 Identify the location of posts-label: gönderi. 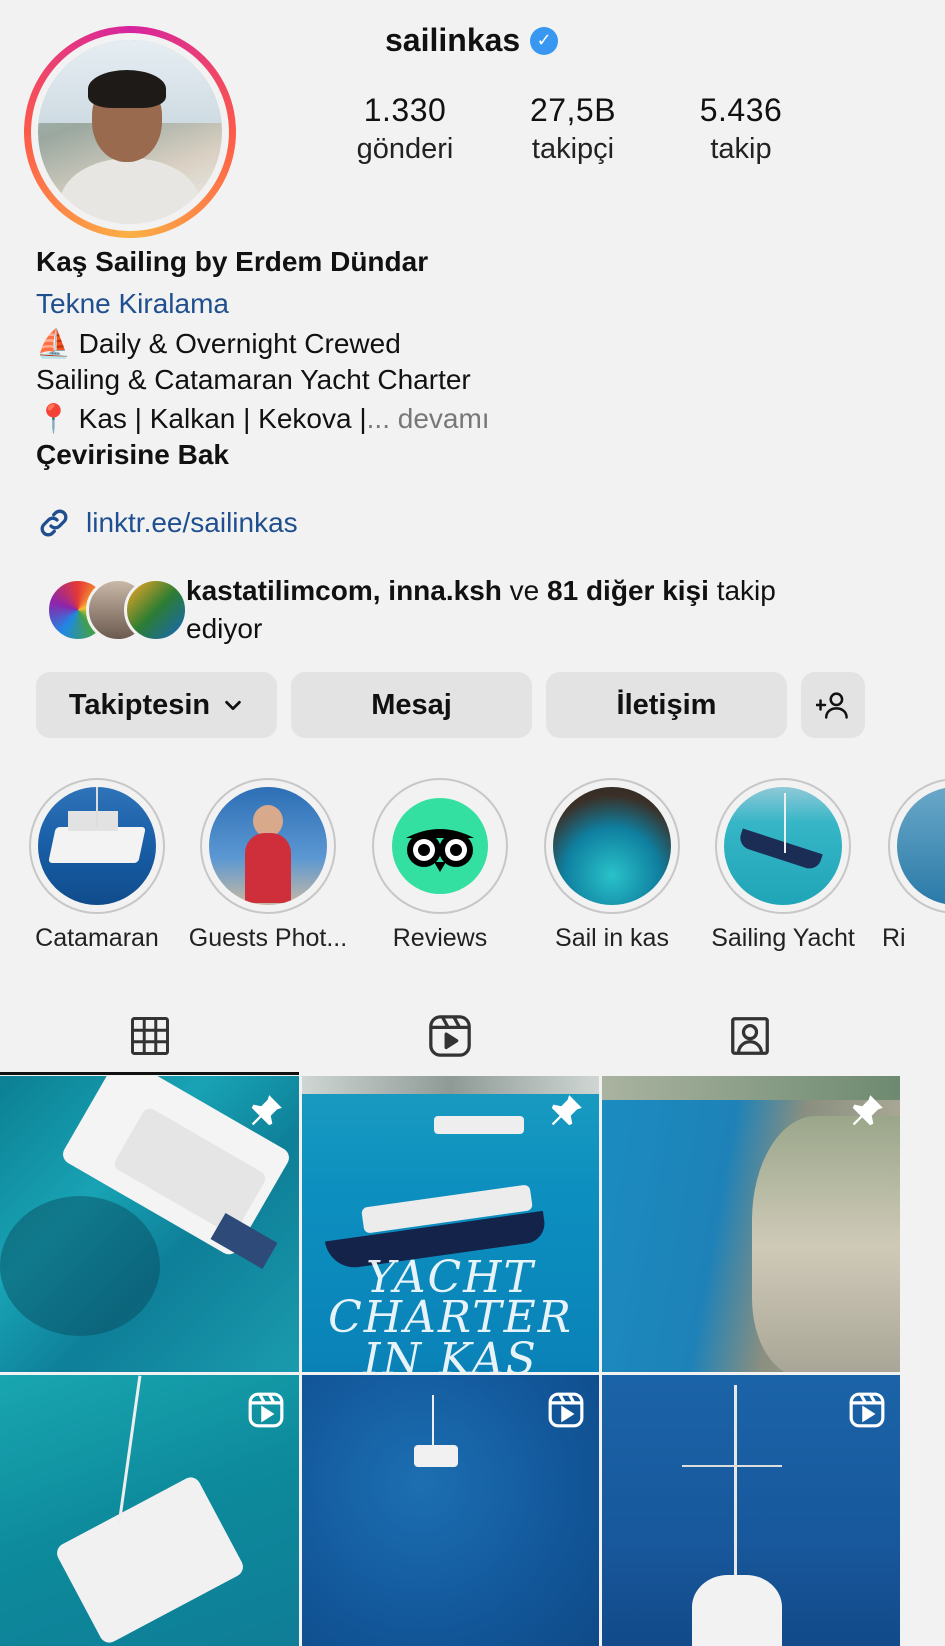
(405, 149).